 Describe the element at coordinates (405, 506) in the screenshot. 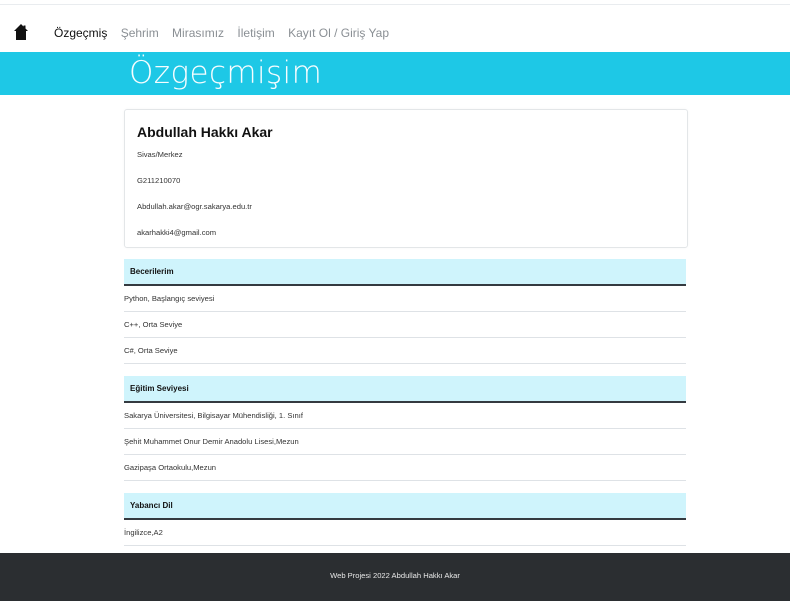

I see `language-header: Yabancı Dil` at that location.